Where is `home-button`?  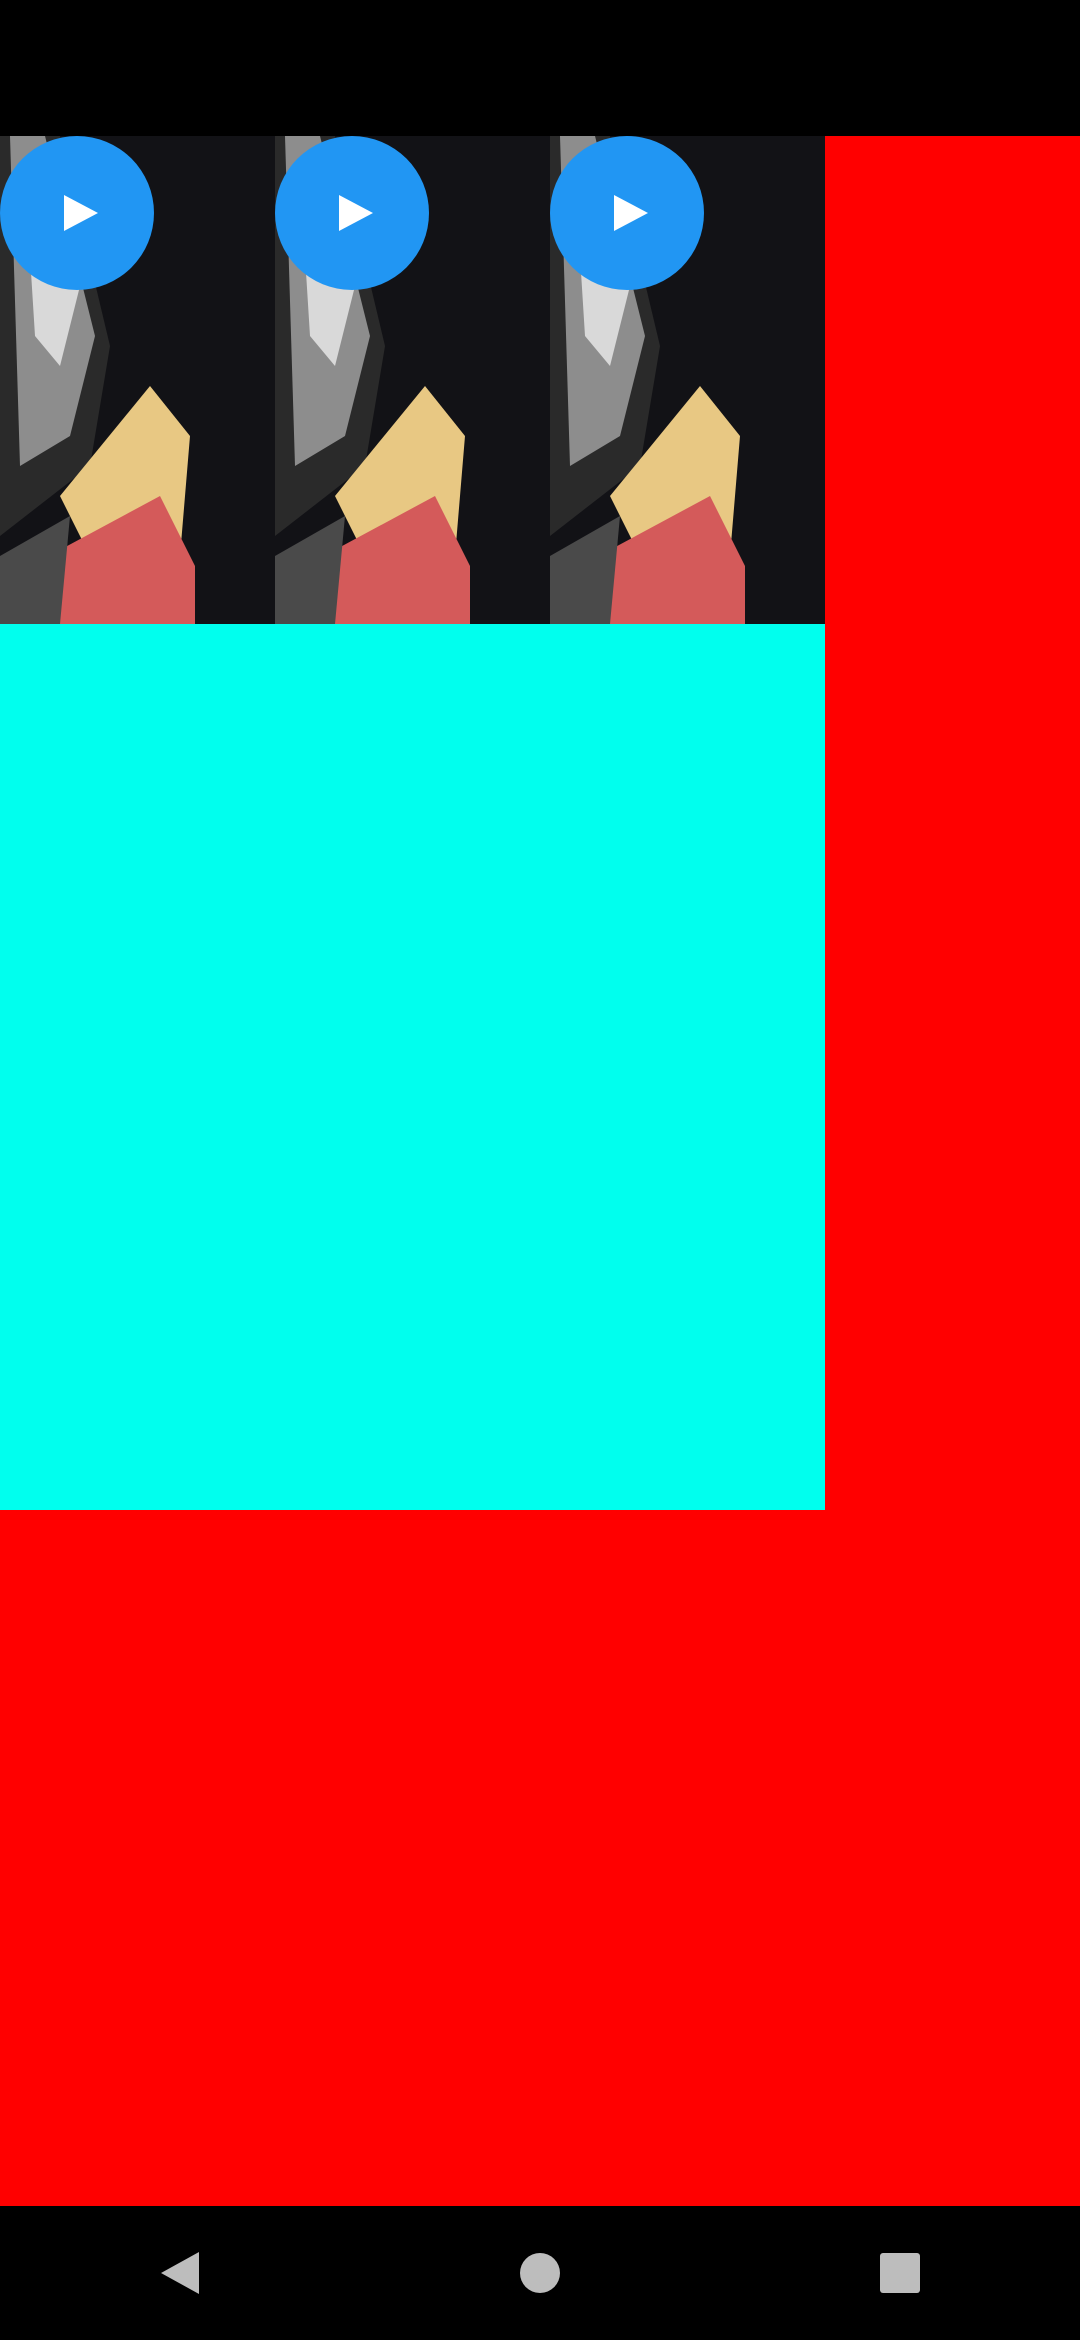 home-button is located at coordinates (540, 2273).